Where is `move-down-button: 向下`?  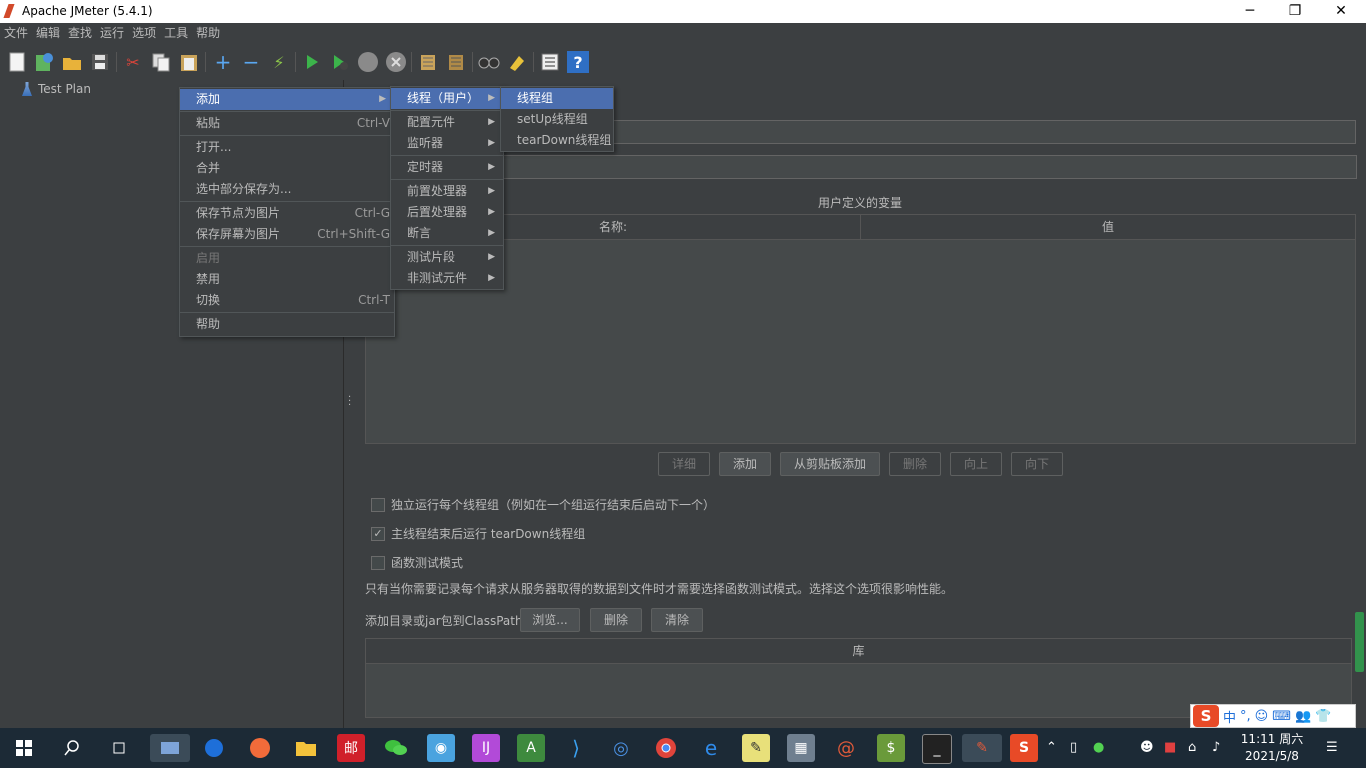 move-down-button: 向下 is located at coordinates (1037, 464).